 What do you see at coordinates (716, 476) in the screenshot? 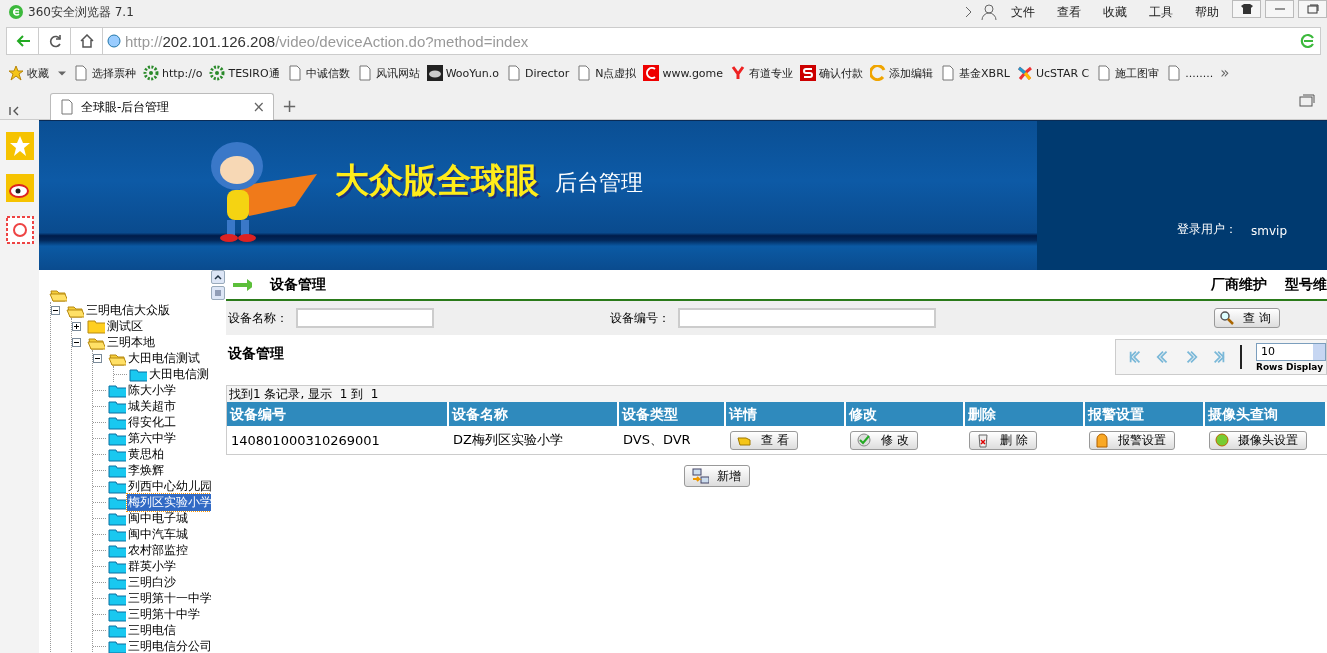
I see `add-button: 新增` at bounding box center [716, 476].